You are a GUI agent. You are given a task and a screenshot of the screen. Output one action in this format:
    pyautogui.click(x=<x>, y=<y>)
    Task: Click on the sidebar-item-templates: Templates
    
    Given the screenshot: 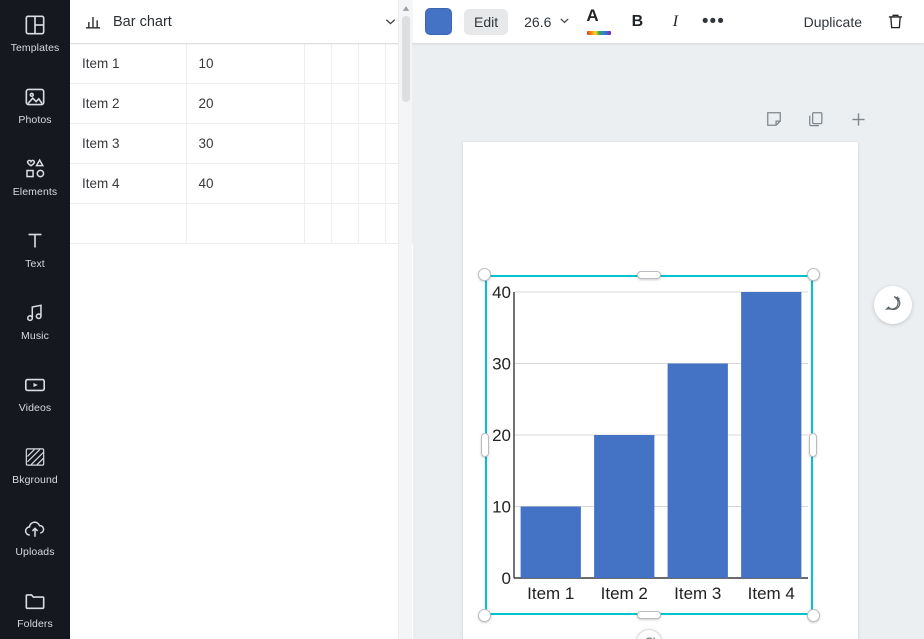 What is the action you would take?
    pyautogui.click(x=35, y=33)
    